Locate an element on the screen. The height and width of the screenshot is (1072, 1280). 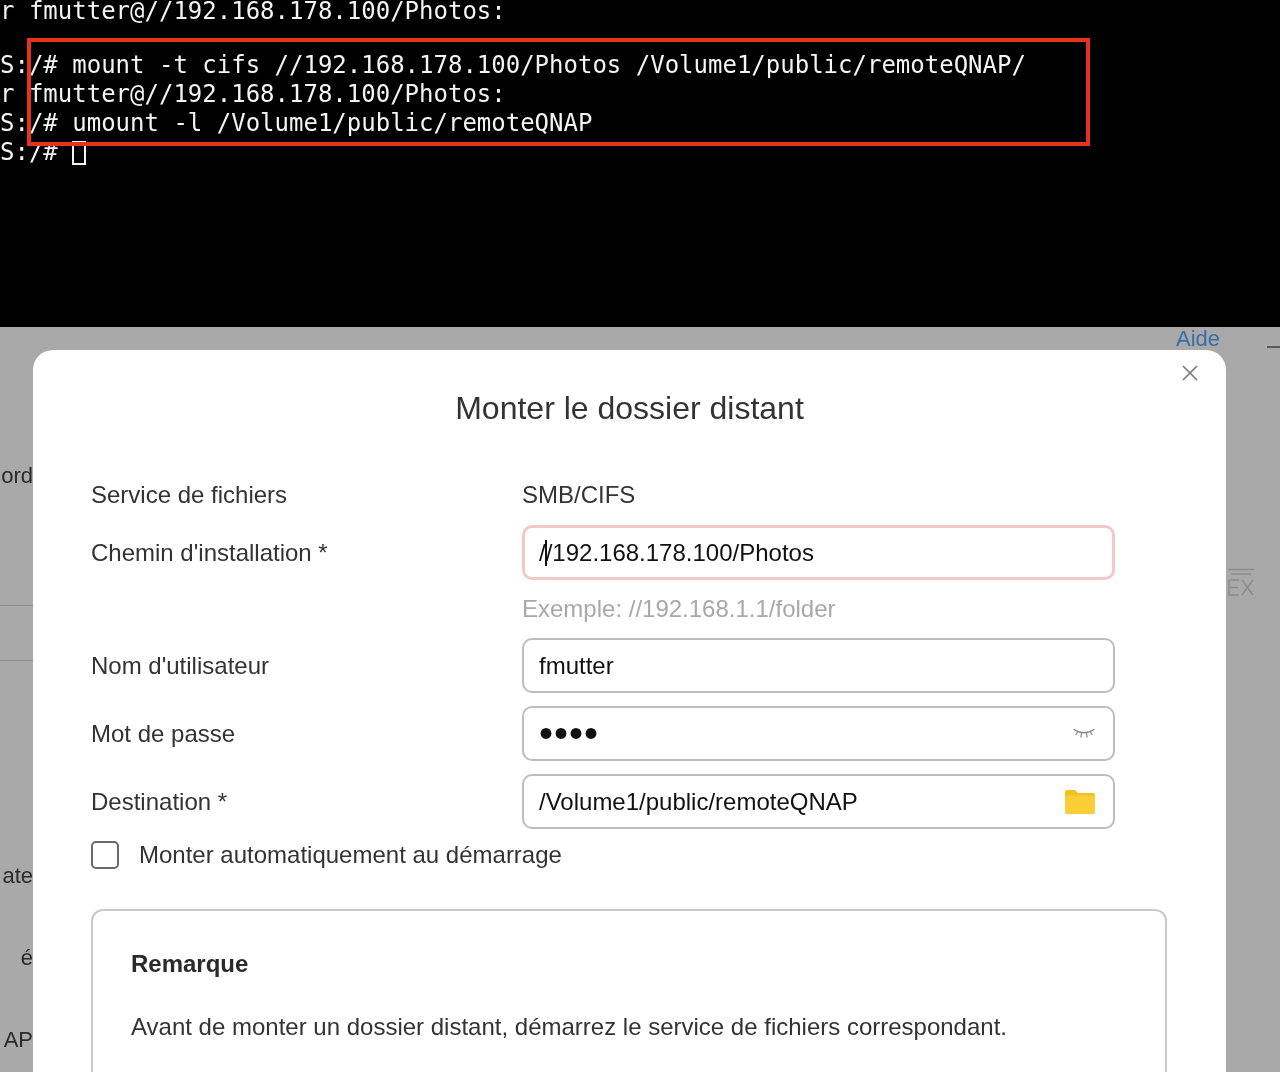
password-field: •••• is located at coordinates (818, 733).